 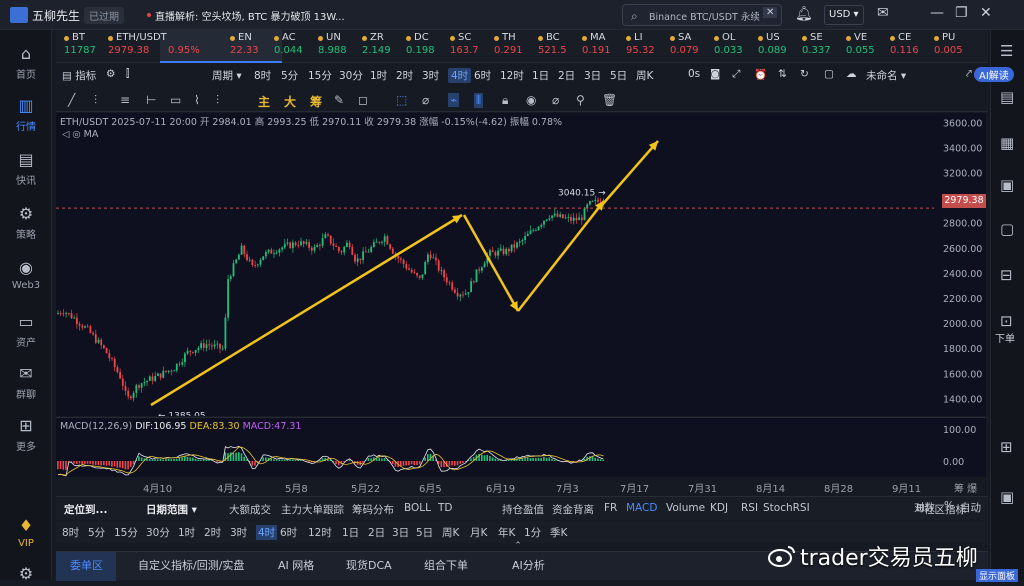 What do you see at coordinates (1006, 447) in the screenshot?
I see `panel-icon: ⊞` at bounding box center [1006, 447].